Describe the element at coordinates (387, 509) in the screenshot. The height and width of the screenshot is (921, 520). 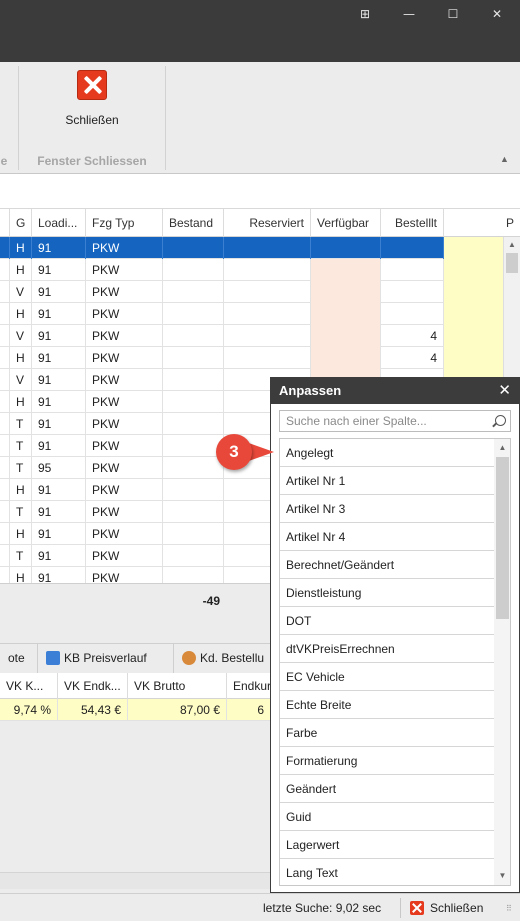
I see `column-list-item: Artikel Nr 3` at that location.